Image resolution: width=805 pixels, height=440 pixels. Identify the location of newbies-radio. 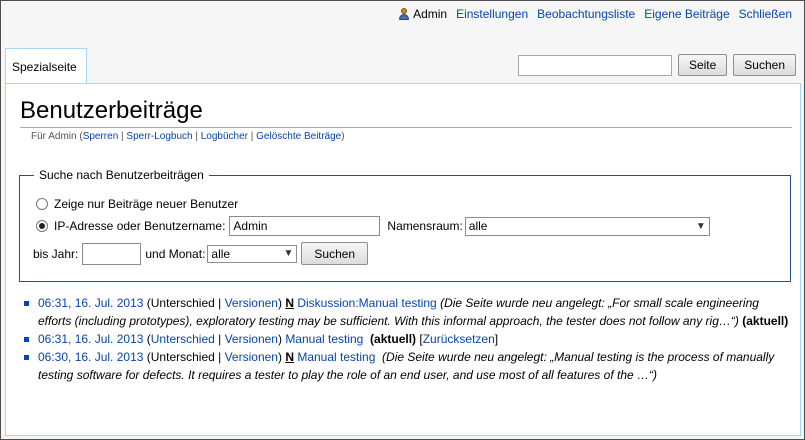
(42, 204).